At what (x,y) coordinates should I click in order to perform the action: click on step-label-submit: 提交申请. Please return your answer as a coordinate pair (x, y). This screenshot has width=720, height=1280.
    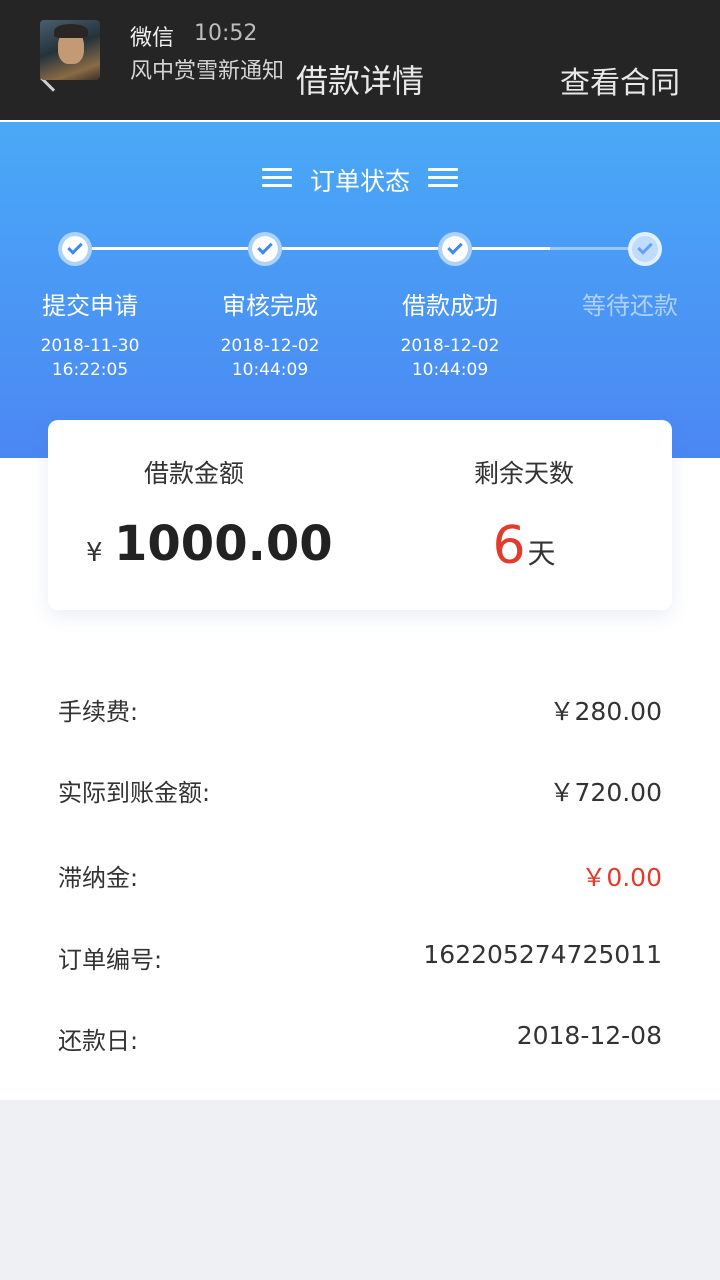
    Looking at the image, I should click on (90, 306).